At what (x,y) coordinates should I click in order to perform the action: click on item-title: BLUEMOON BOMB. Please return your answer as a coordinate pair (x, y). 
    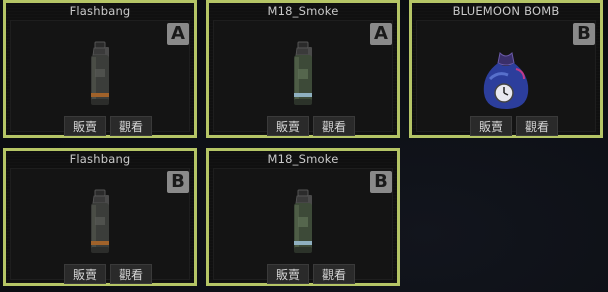
    Looking at the image, I should click on (506, 11).